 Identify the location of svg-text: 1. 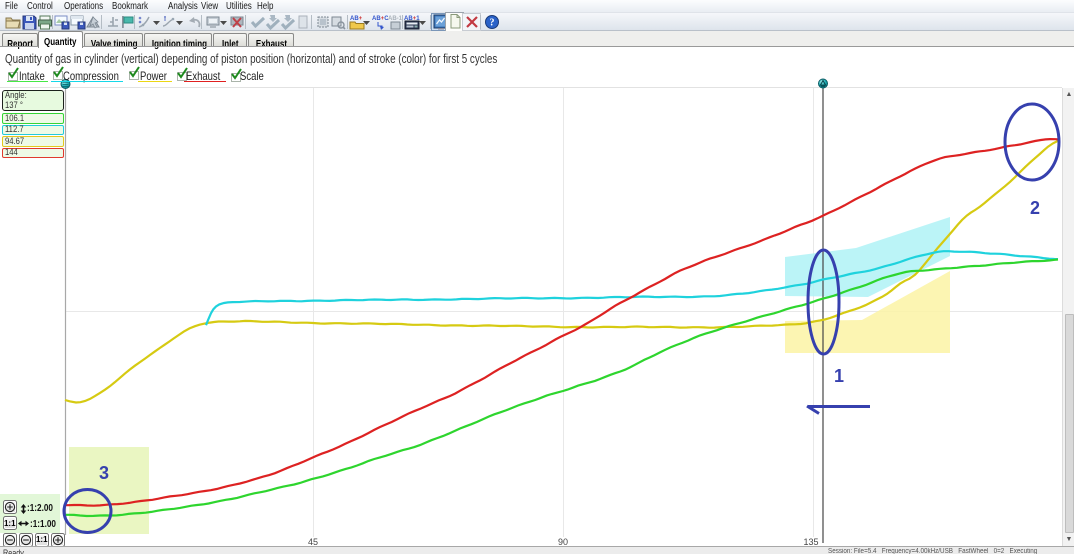
(839, 376).